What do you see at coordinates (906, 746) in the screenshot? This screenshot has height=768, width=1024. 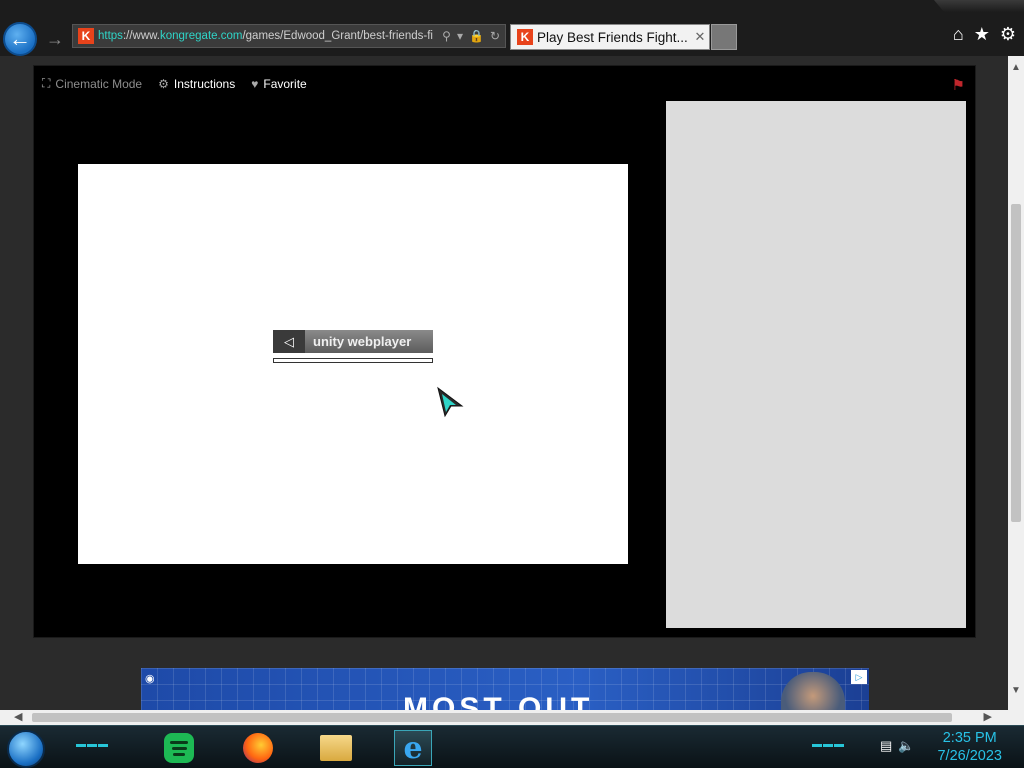 I see `volume-icon: 🔈` at bounding box center [906, 746].